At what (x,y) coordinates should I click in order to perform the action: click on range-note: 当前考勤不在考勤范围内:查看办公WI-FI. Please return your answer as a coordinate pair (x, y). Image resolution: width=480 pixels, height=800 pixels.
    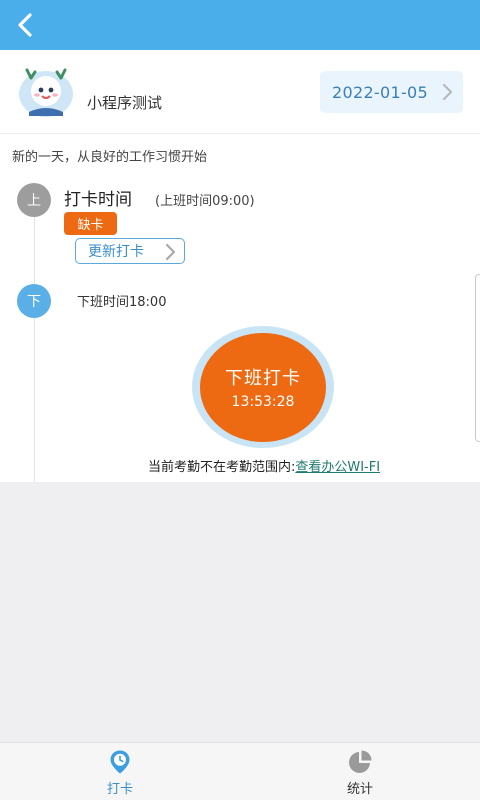
    Looking at the image, I should click on (240, 465).